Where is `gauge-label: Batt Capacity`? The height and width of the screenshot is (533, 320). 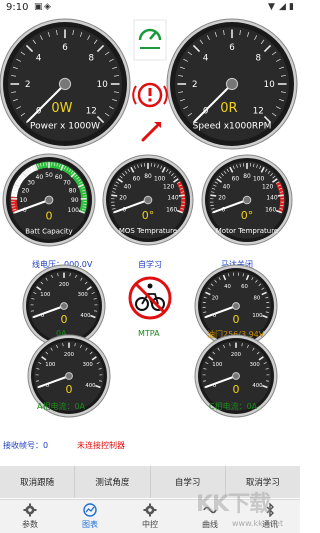
gauge-label: Batt Capacity is located at coordinates (48, 232).